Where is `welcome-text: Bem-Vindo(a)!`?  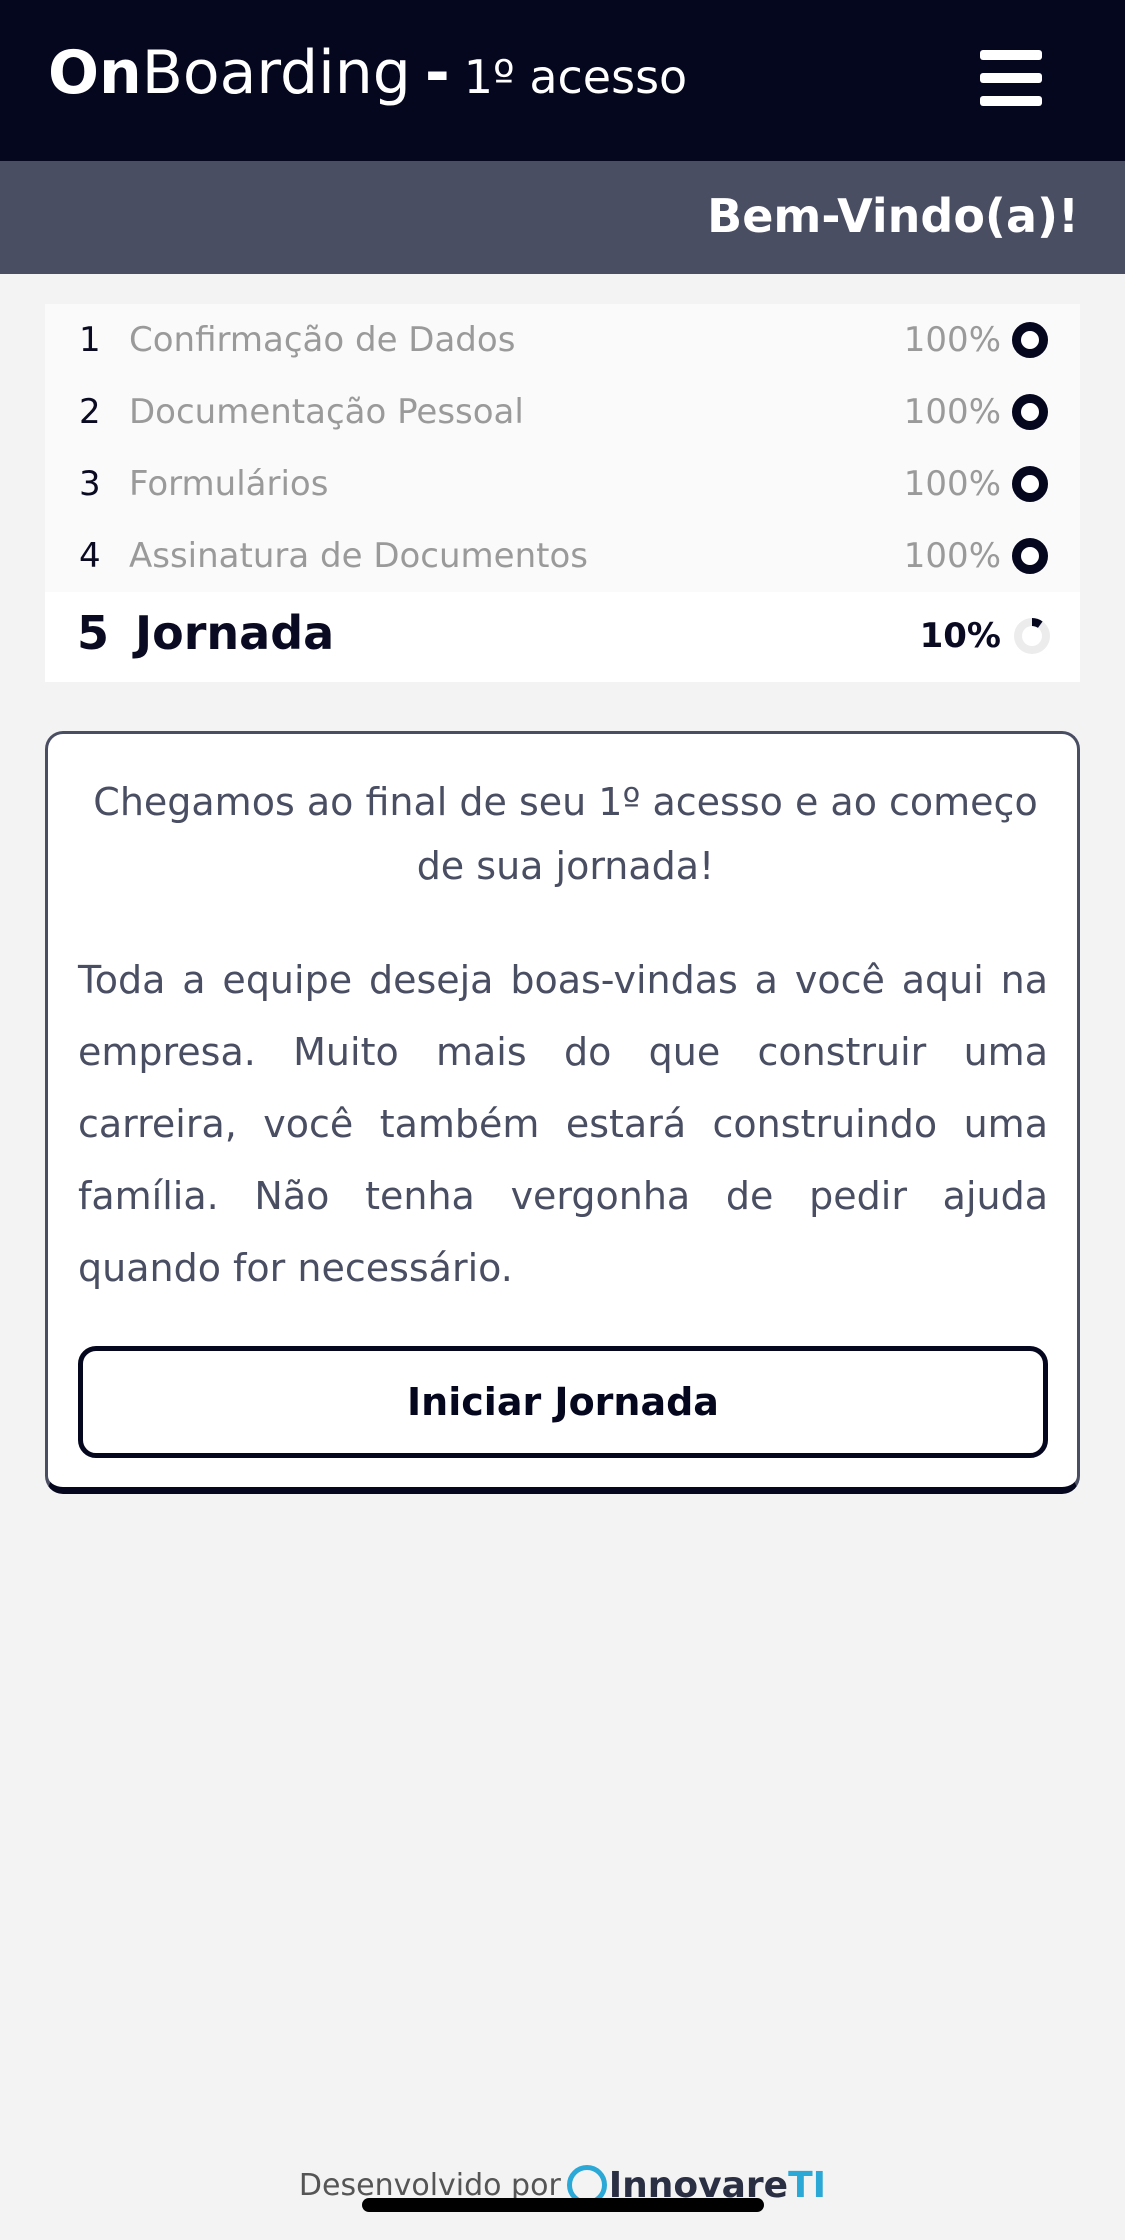
welcome-text: Bem-Vindo(a)! is located at coordinates (893, 216).